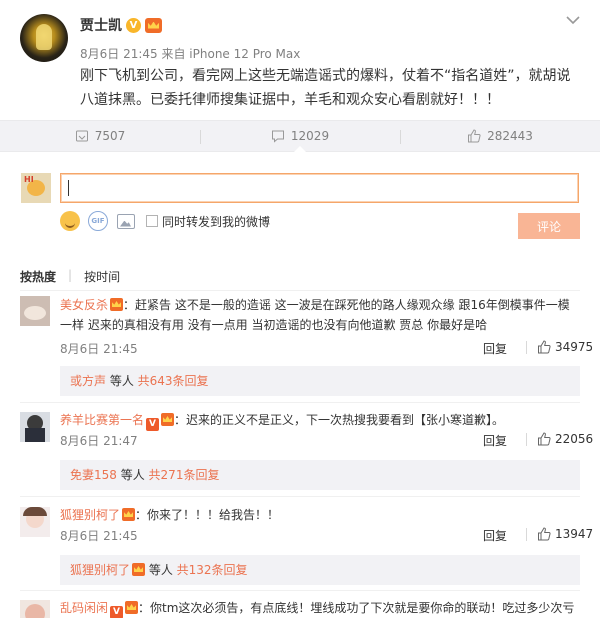  I want to click on comment-body: 狐狸别柯了 ：你来了！！！给我告！！, so click(320, 515).